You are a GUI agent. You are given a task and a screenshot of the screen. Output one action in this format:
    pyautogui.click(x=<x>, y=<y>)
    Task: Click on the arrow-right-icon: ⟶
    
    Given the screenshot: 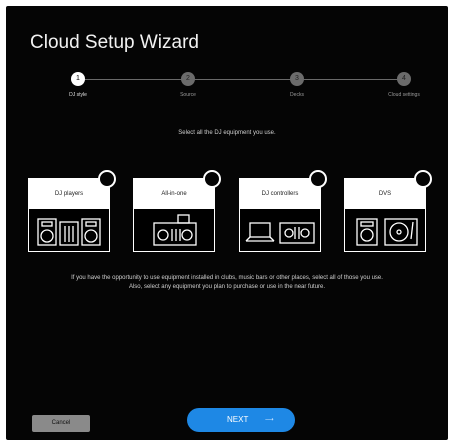 What is the action you would take?
    pyautogui.click(x=269, y=420)
    